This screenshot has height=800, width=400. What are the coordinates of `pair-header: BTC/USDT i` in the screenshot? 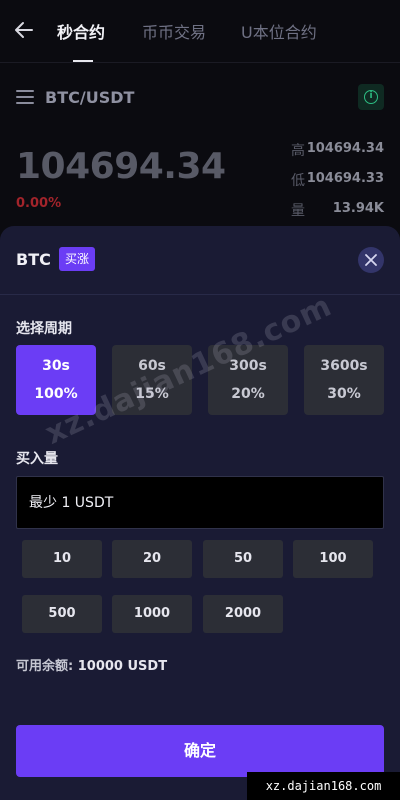 It's located at (200, 98).